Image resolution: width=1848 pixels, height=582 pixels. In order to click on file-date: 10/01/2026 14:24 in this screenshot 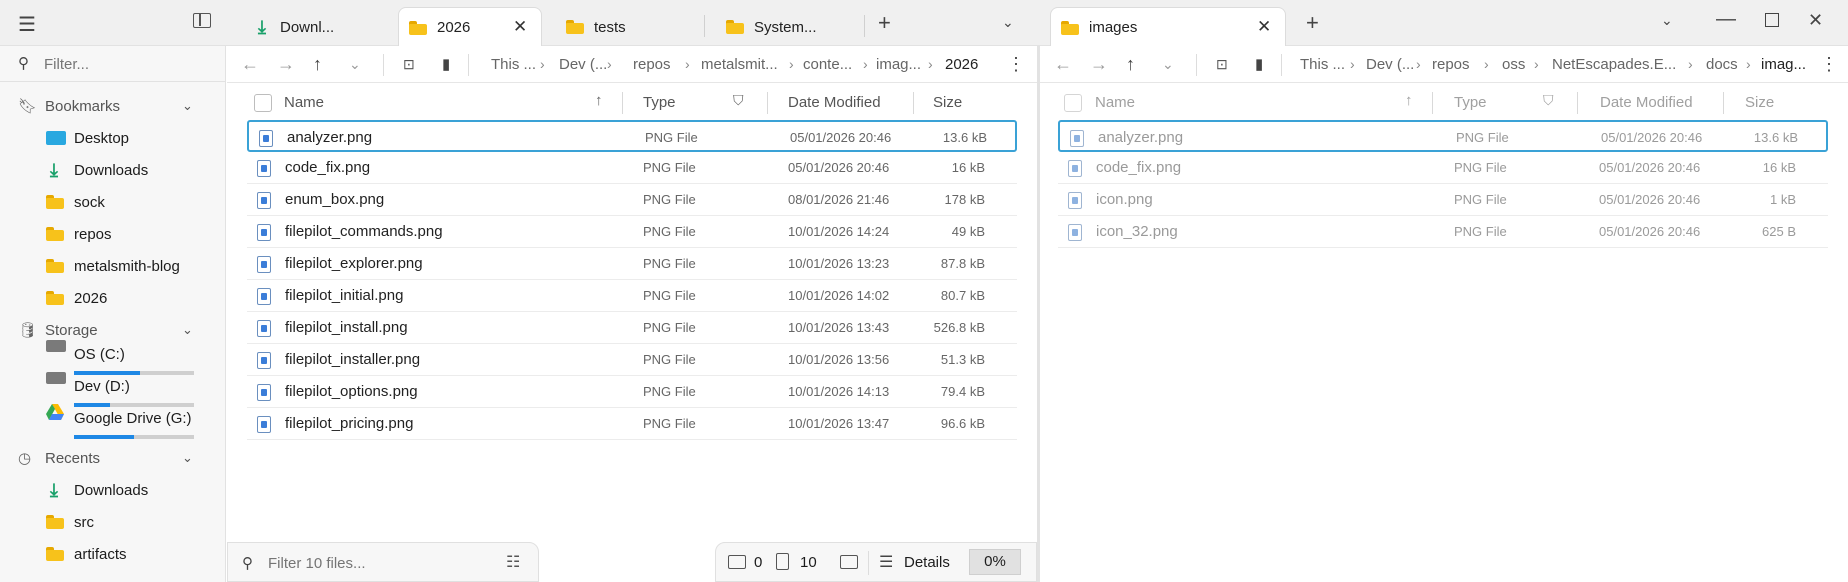, I will do `click(839, 231)`.